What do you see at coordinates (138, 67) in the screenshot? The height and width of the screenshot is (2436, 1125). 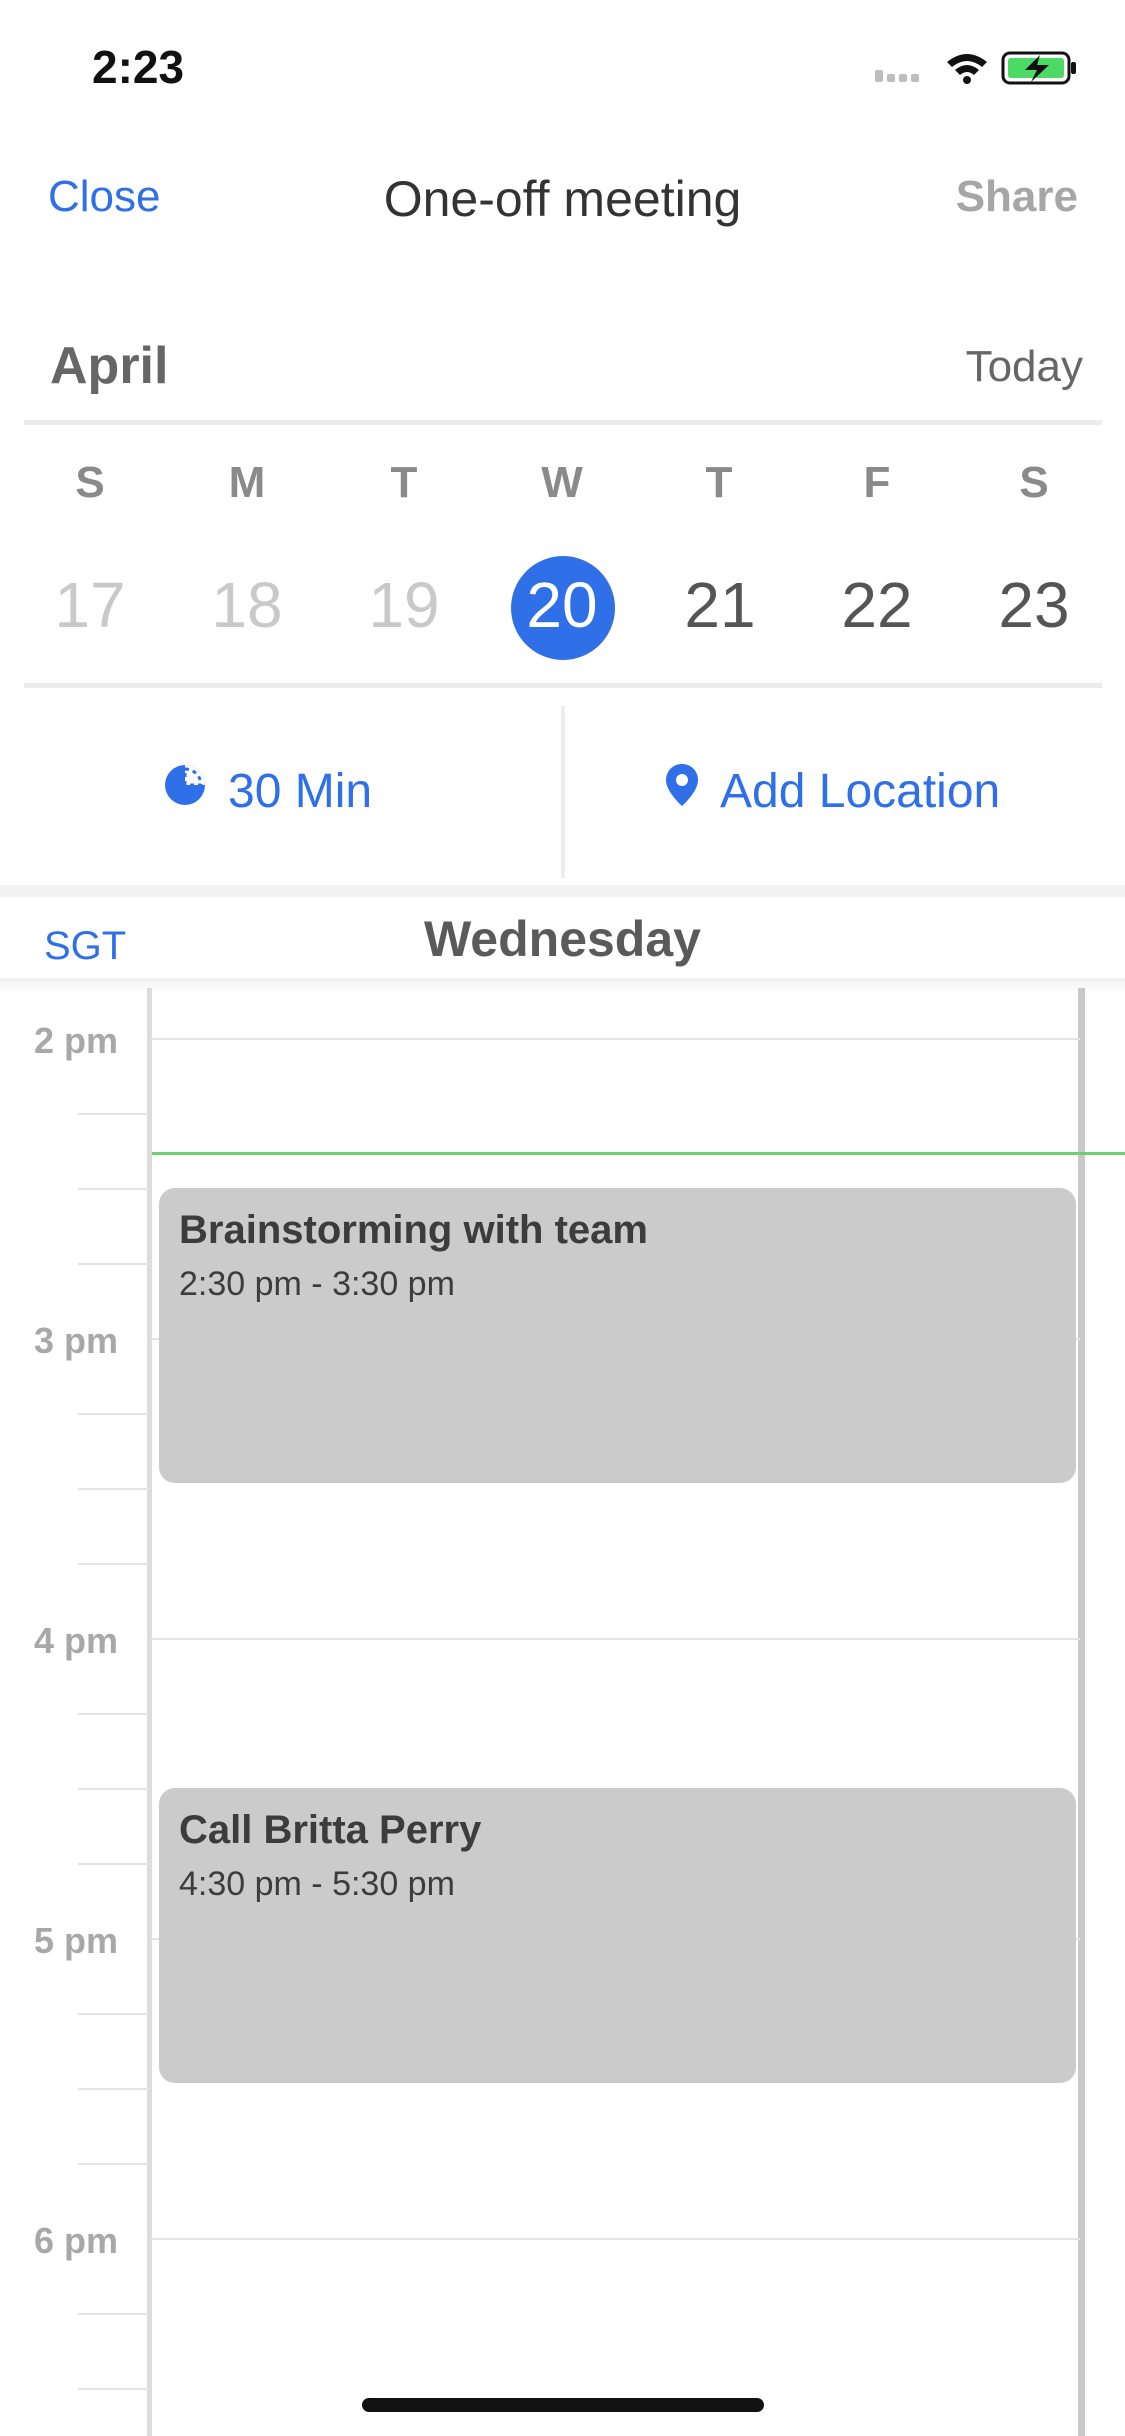 I see `status-time: 2:23` at bounding box center [138, 67].